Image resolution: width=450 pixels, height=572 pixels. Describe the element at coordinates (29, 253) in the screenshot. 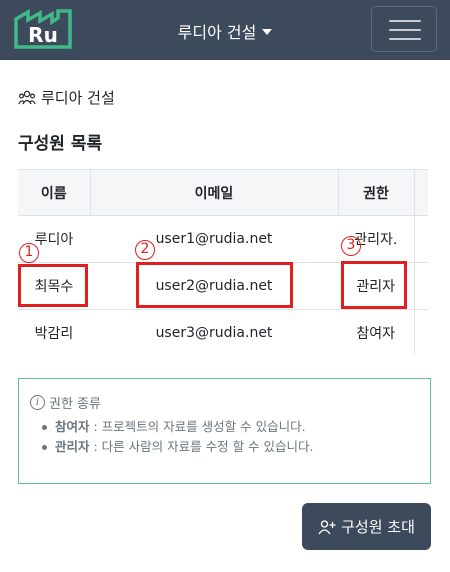

I see `annotation-number-1: 1` at that location.